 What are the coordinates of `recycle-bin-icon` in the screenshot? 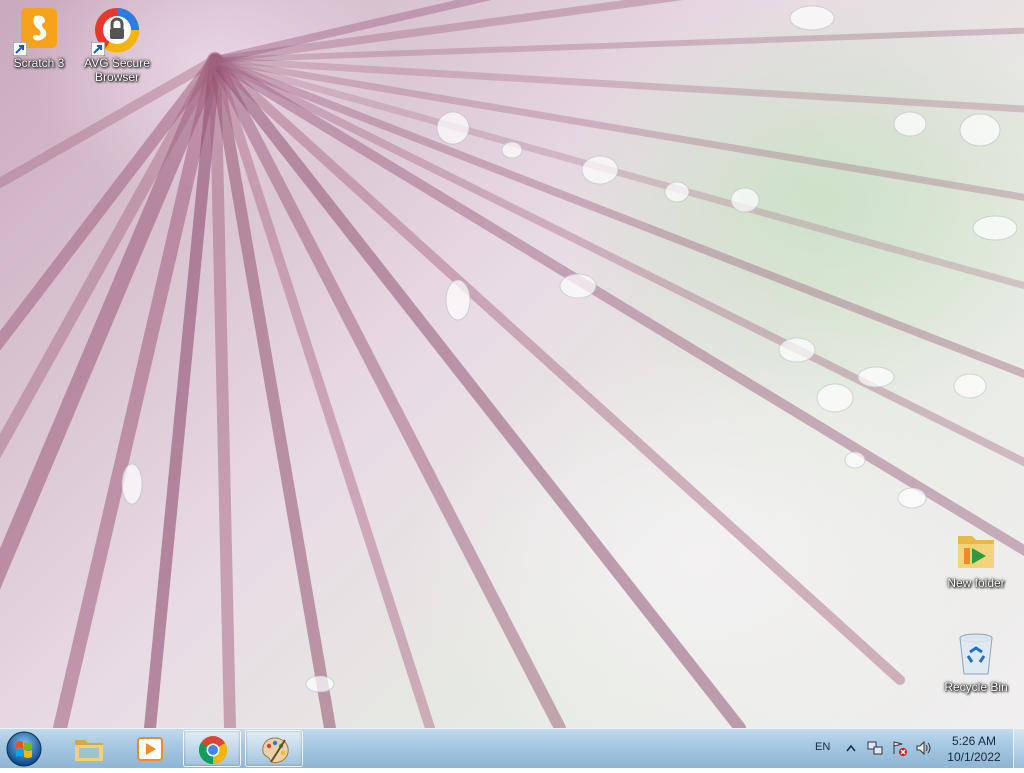 It's located at (976, 654).